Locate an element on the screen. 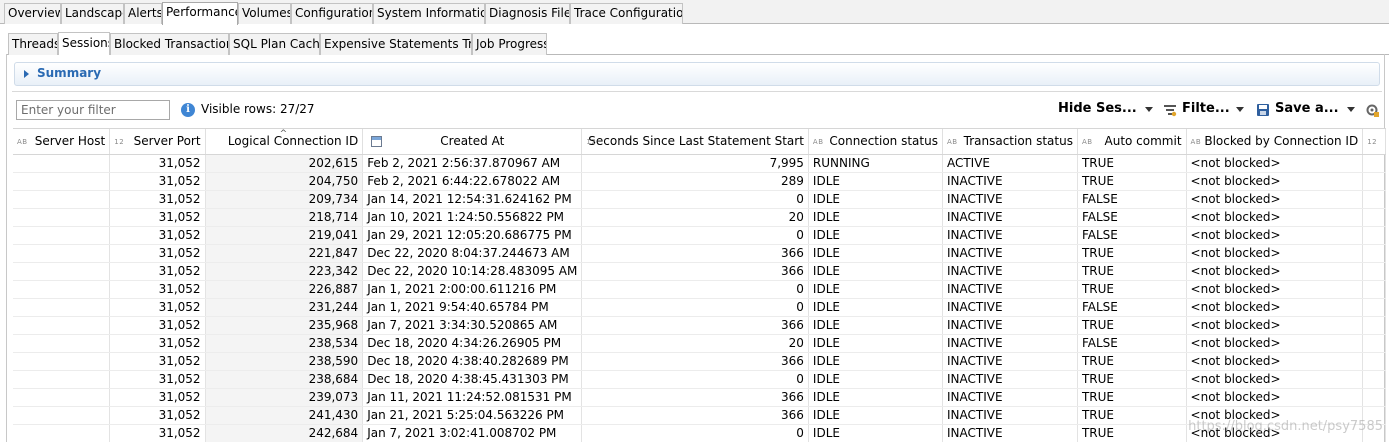  col-header-transaction-status: AB Transaction status is located at coordinates (1010, 142).